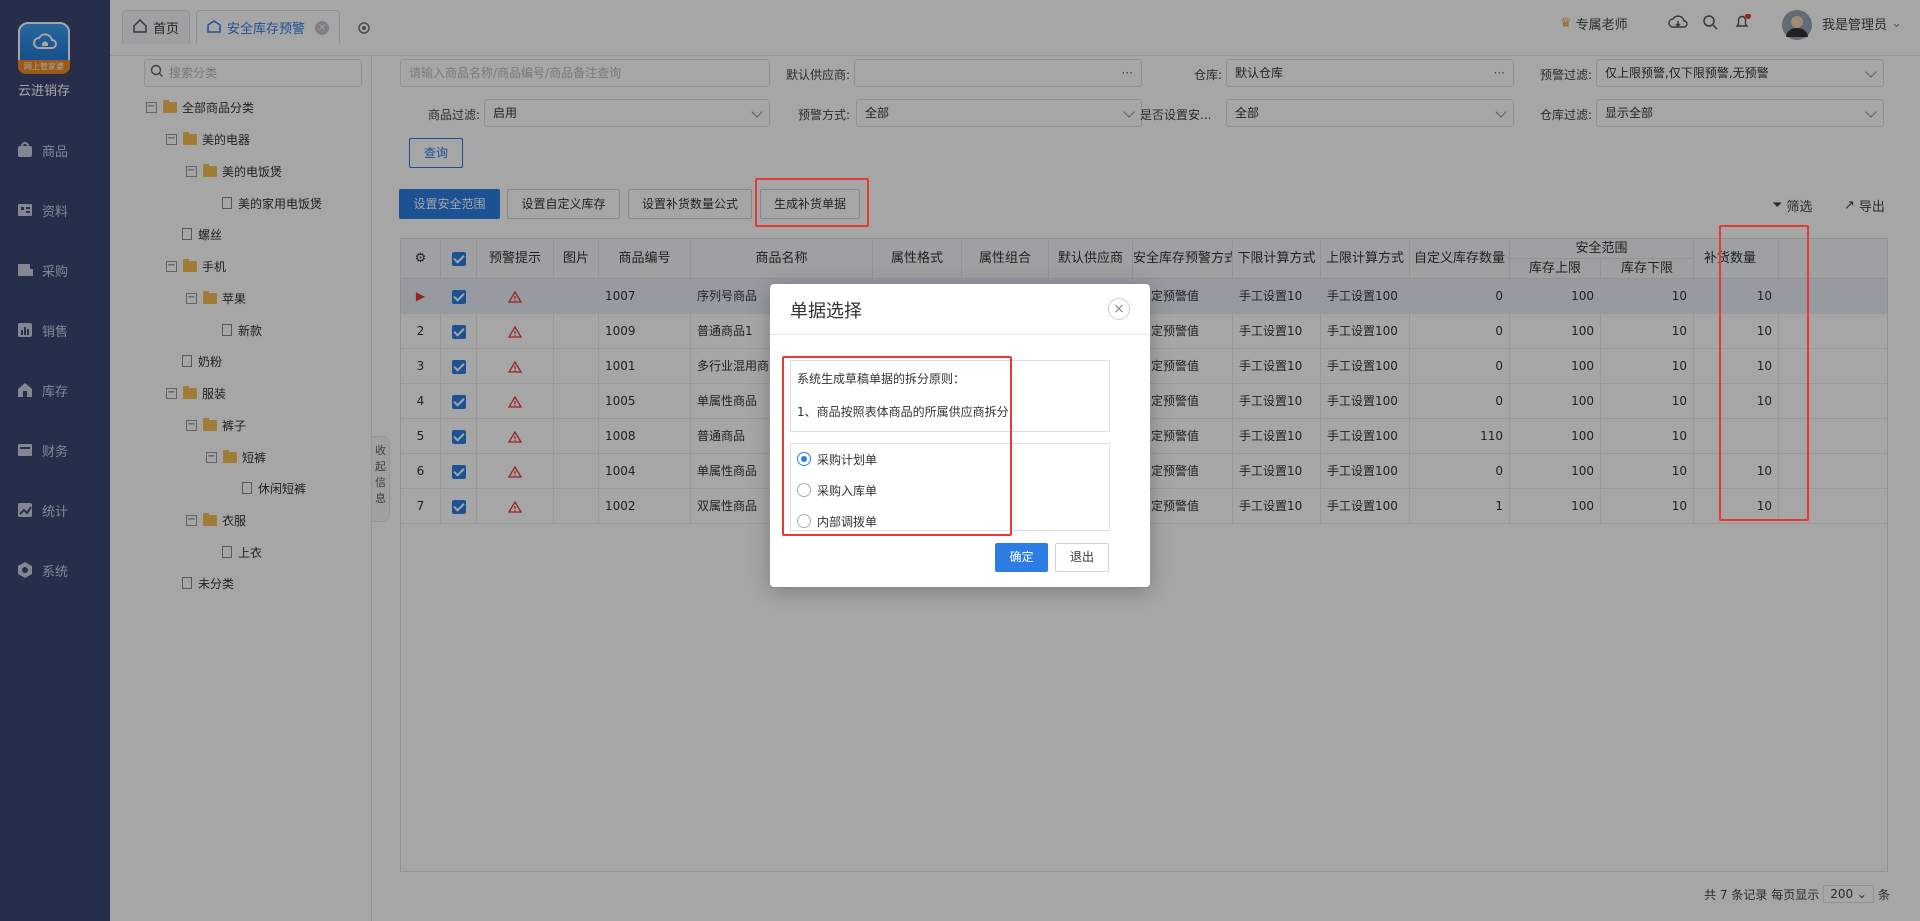 This screenshot has height=921, width=1920. What do you see at coordinates (812, 202) in the screenshot?
I see `highlight-generate-button` at bounding box center [812, 202].